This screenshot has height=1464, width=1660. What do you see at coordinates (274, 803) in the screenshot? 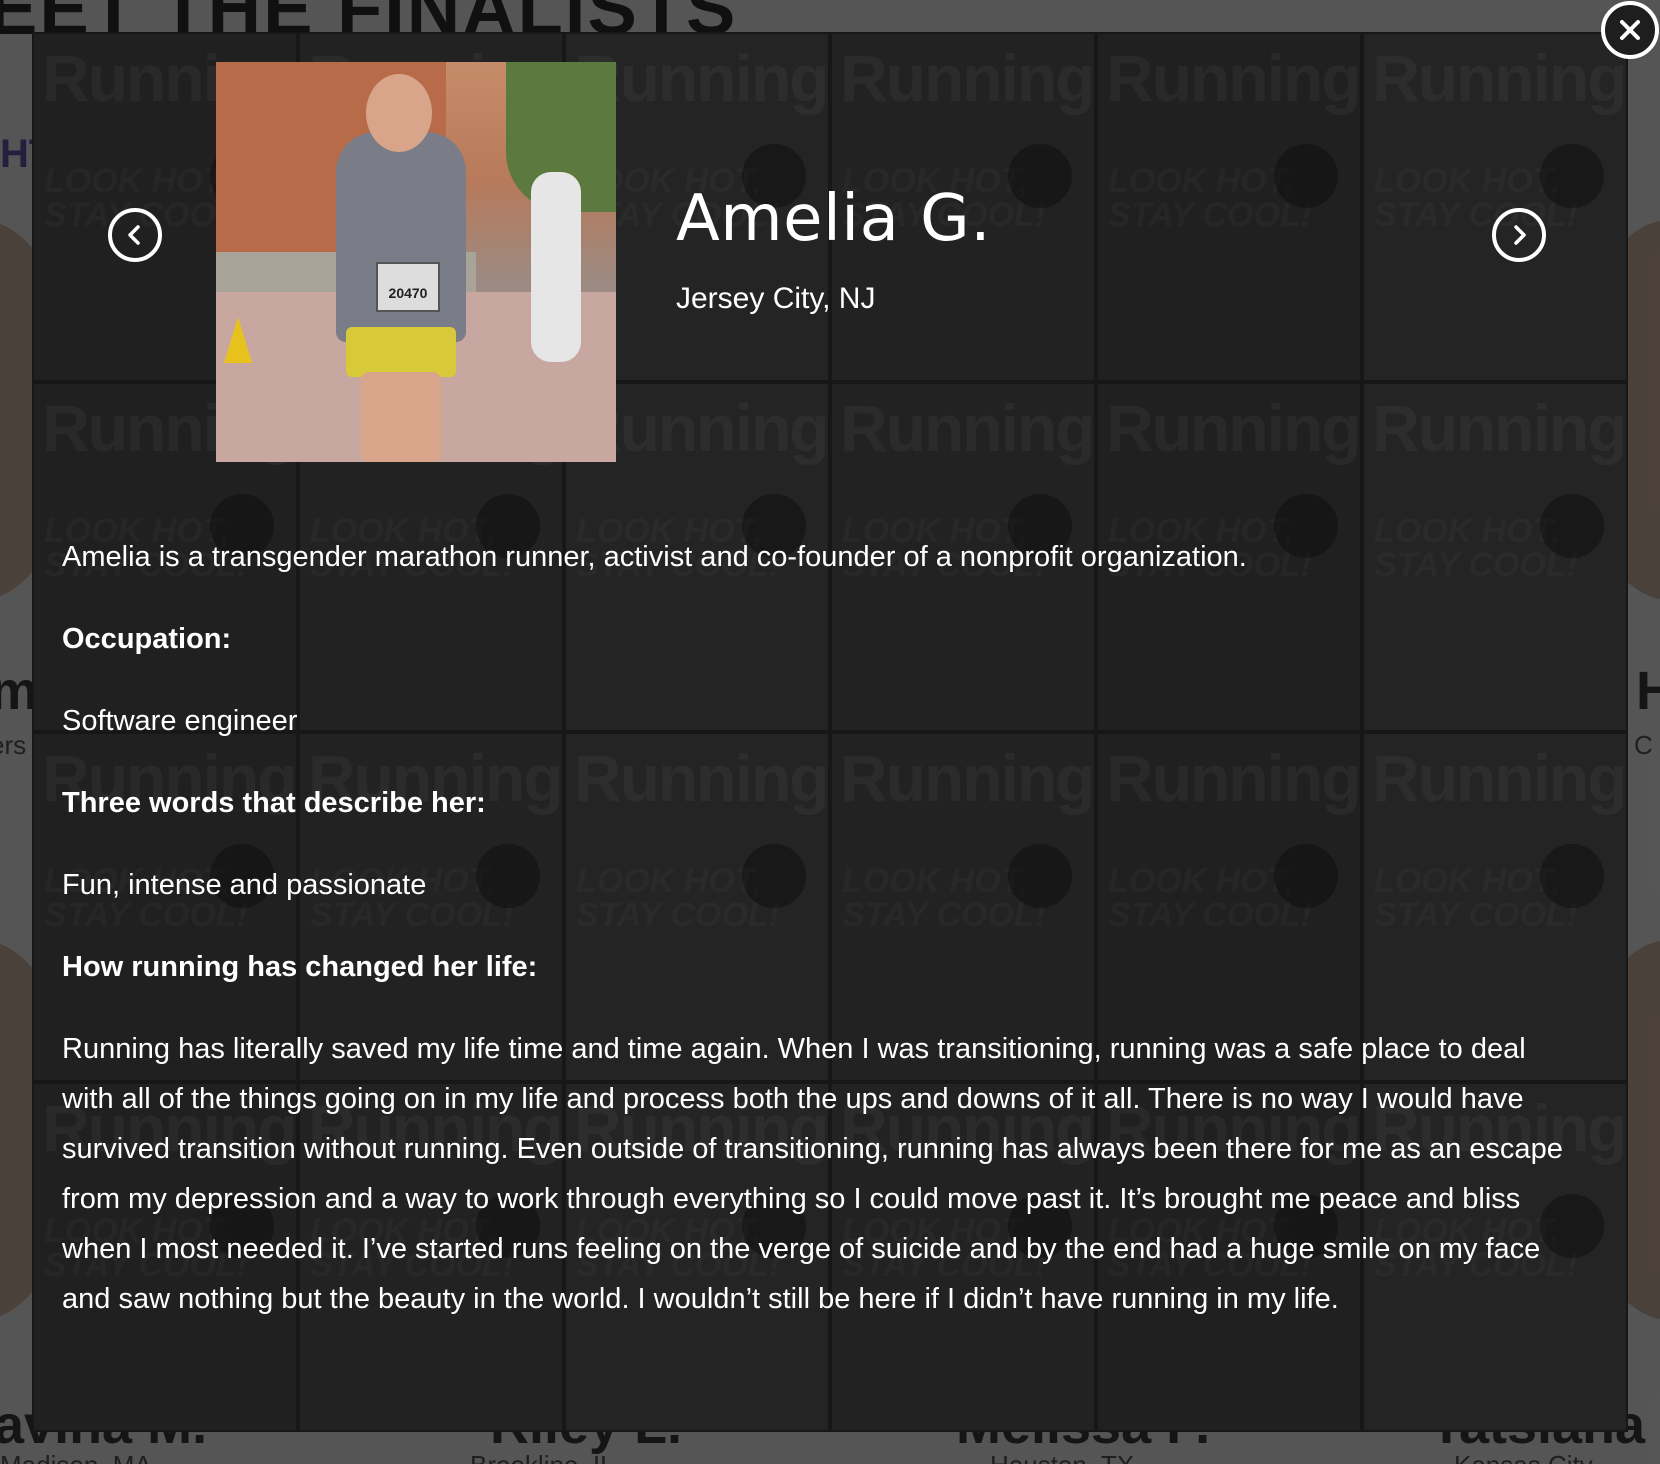
I see `three-words-label: Three words that describe her:` at bounding box center [274, 803].